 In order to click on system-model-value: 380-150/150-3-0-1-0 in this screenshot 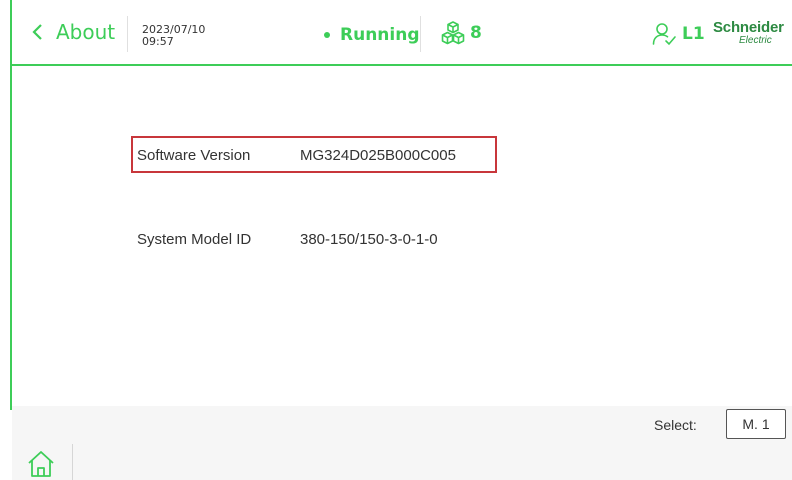, I will do `click(369, 239)`.